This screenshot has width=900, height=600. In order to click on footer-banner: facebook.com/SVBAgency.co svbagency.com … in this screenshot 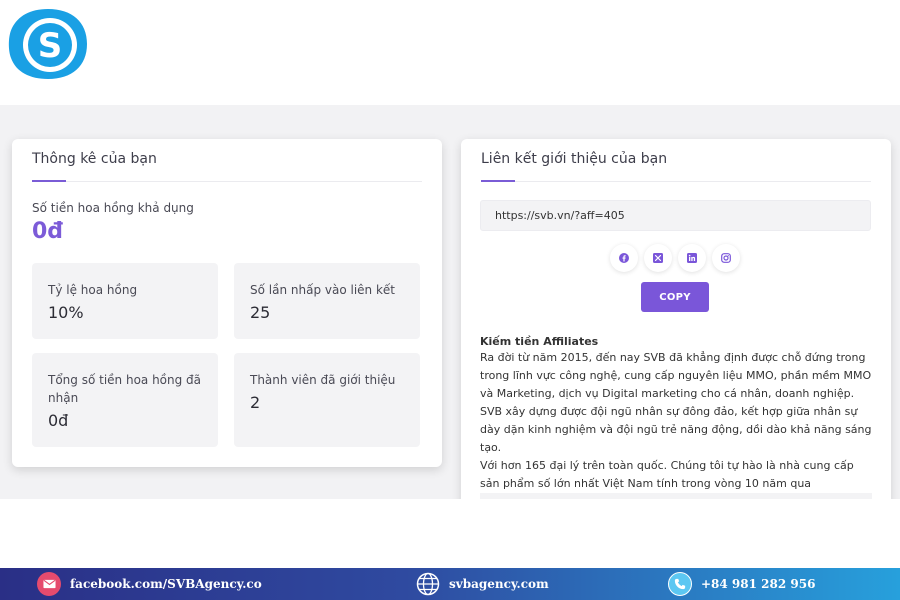, I will do `click(450, 584)`.